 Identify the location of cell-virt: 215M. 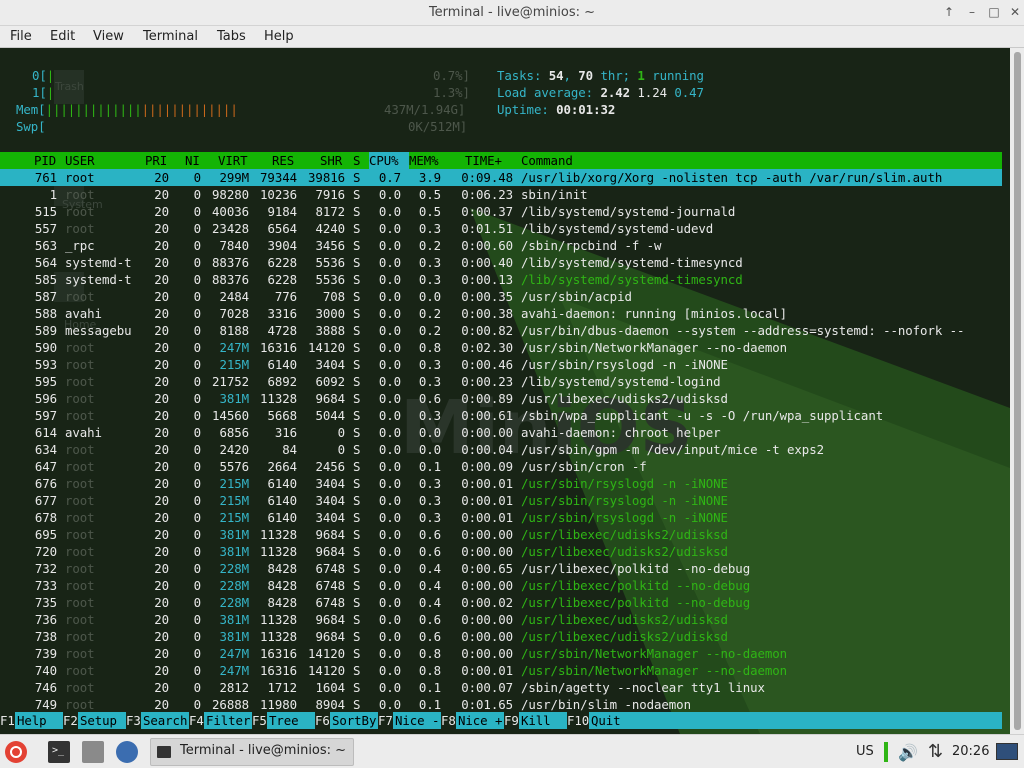
(234, 500).